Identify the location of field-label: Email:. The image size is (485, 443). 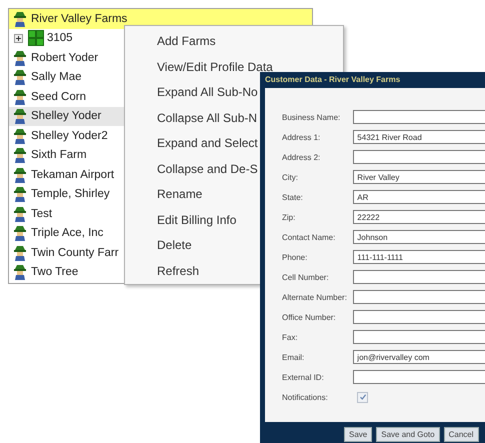
(294, 357).